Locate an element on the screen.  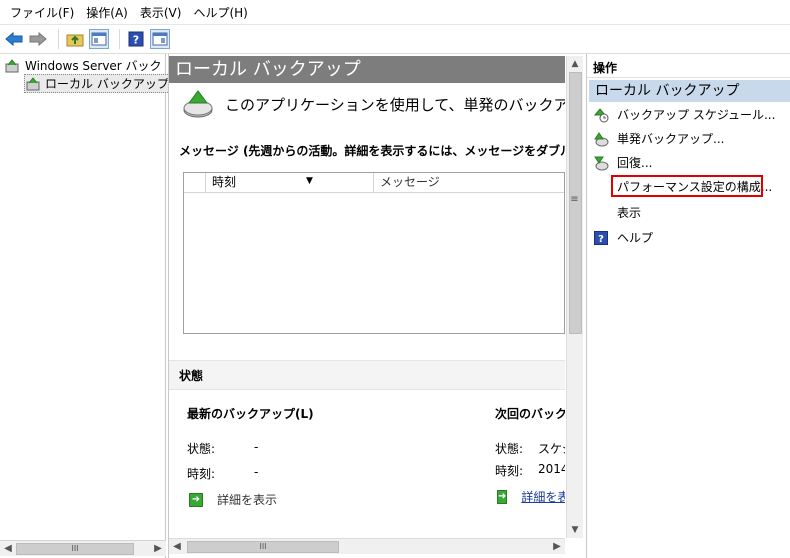
latest-backup-title: 最新のバックアップ(L) is located at coordinates (250, 414).